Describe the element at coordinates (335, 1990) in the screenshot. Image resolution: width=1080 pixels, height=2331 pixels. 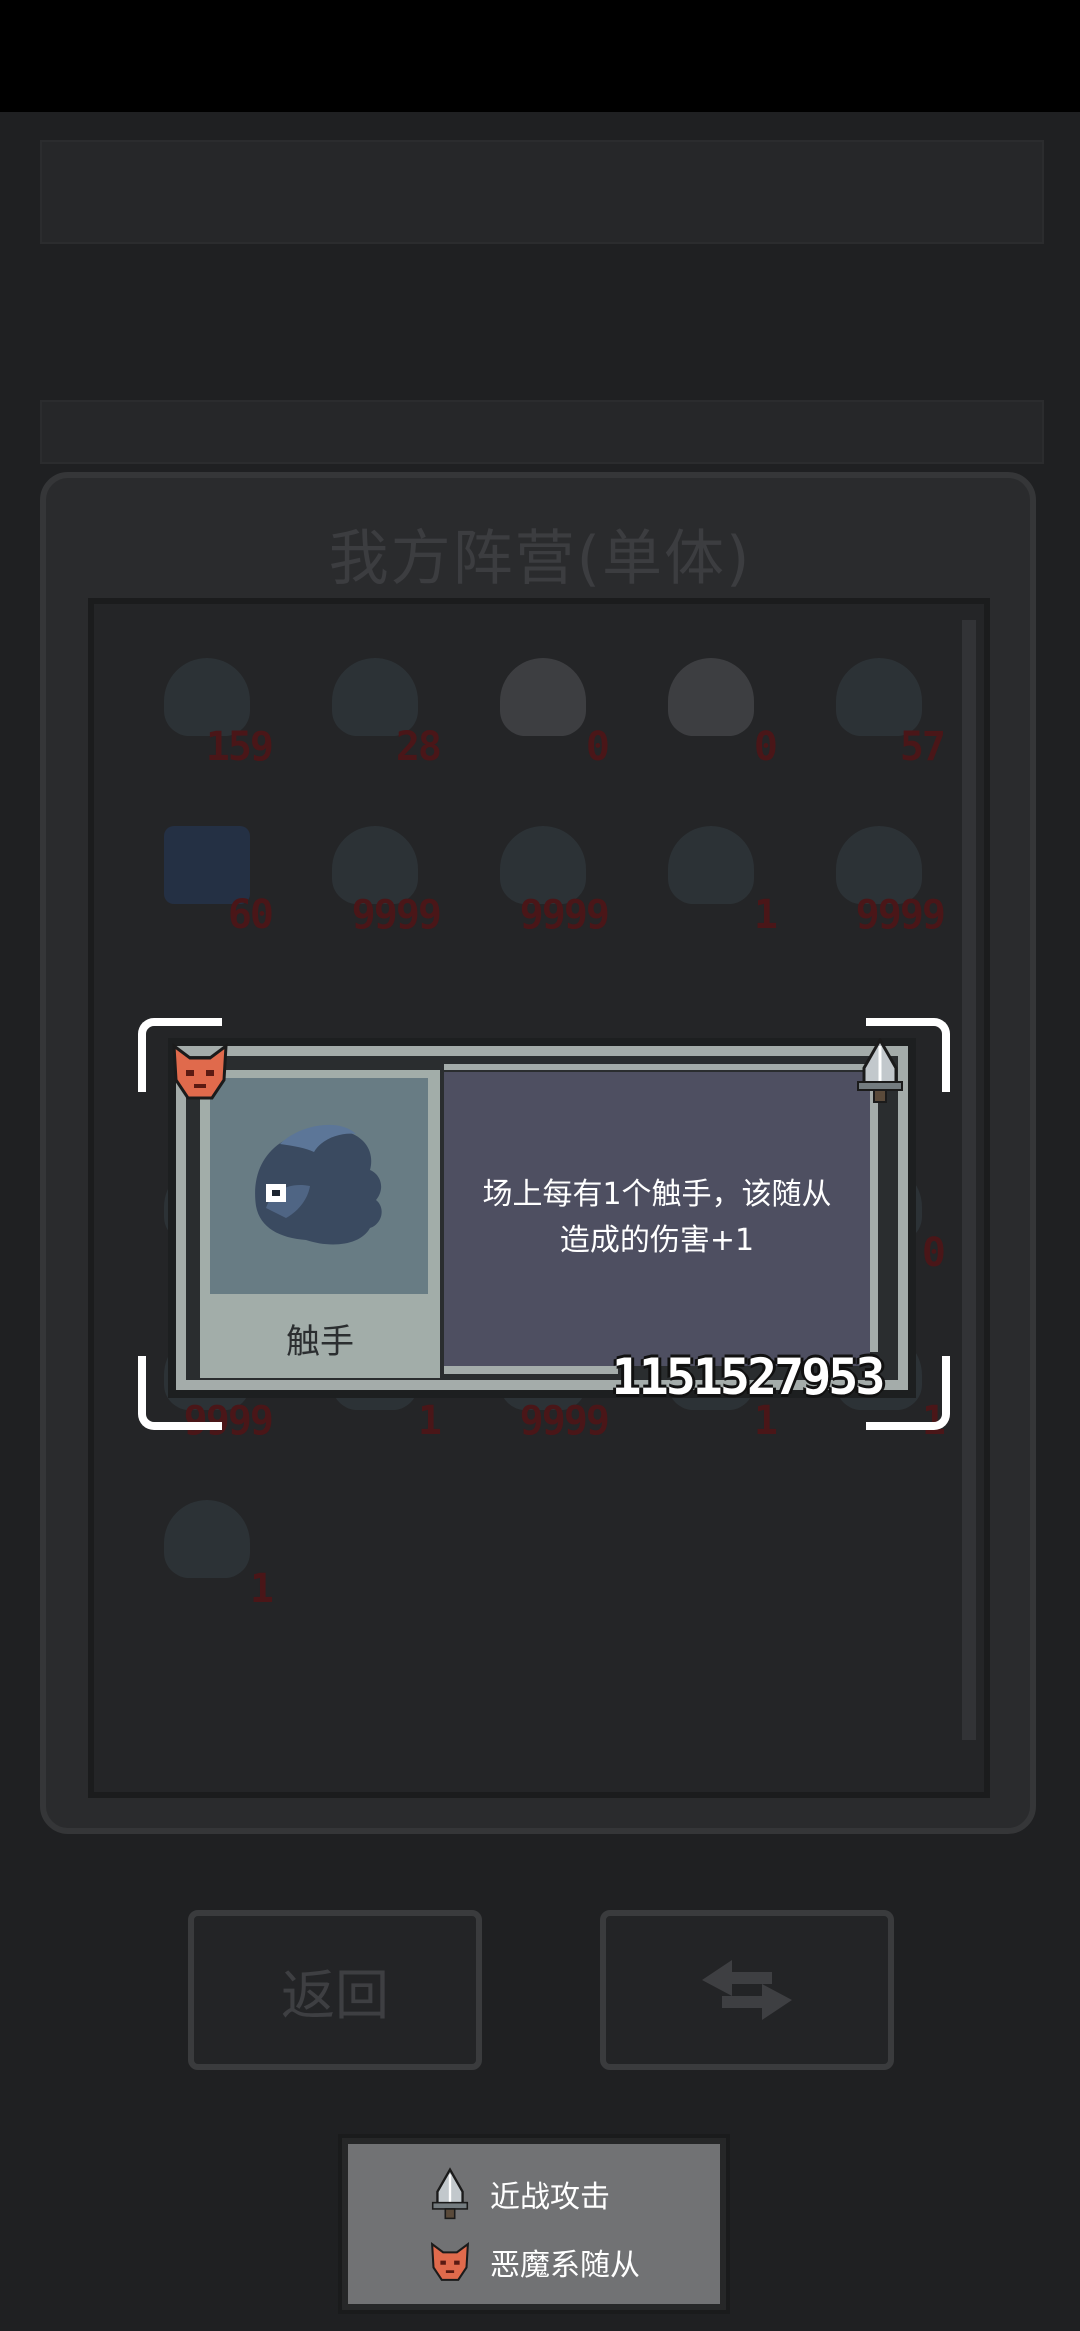
I see `back-button: 返回` at that location.